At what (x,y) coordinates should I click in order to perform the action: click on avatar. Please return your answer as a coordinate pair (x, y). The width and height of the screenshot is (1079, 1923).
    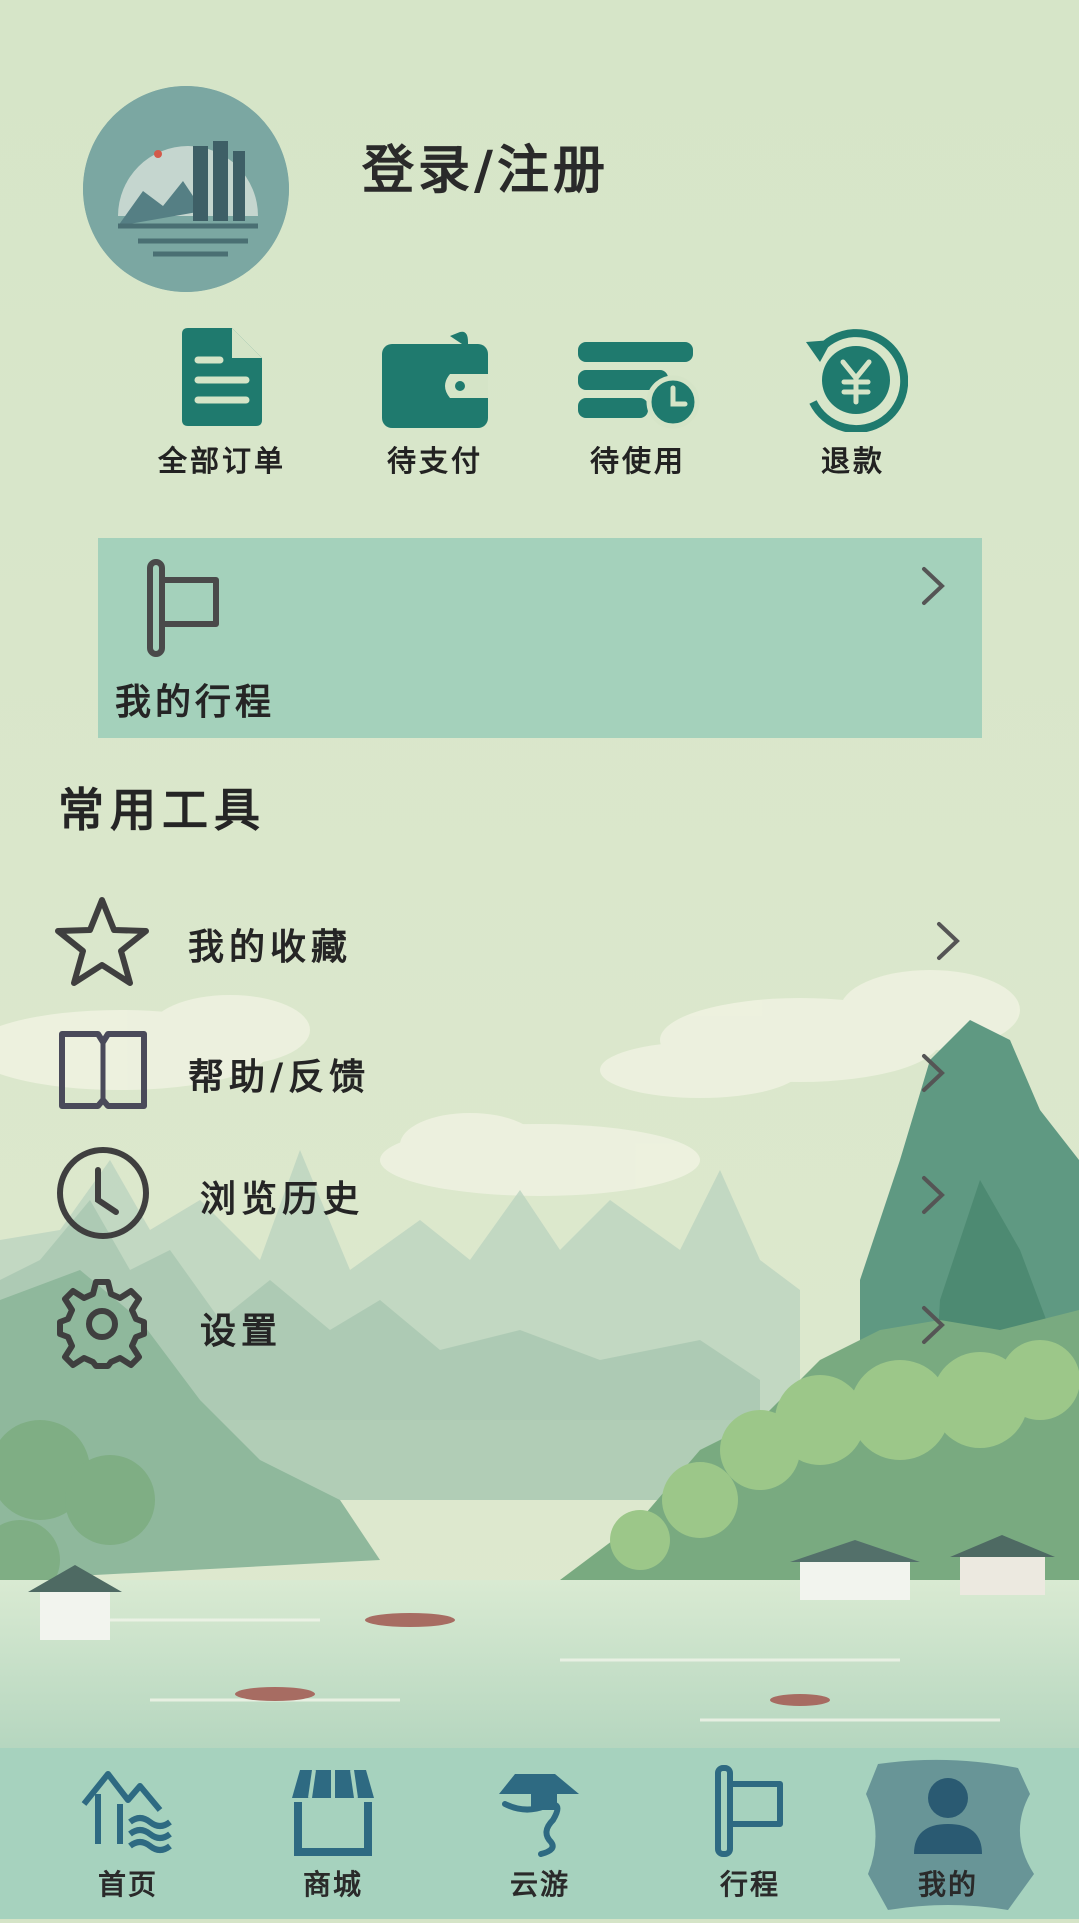
    Looking at the image, I should click on (186, 189).